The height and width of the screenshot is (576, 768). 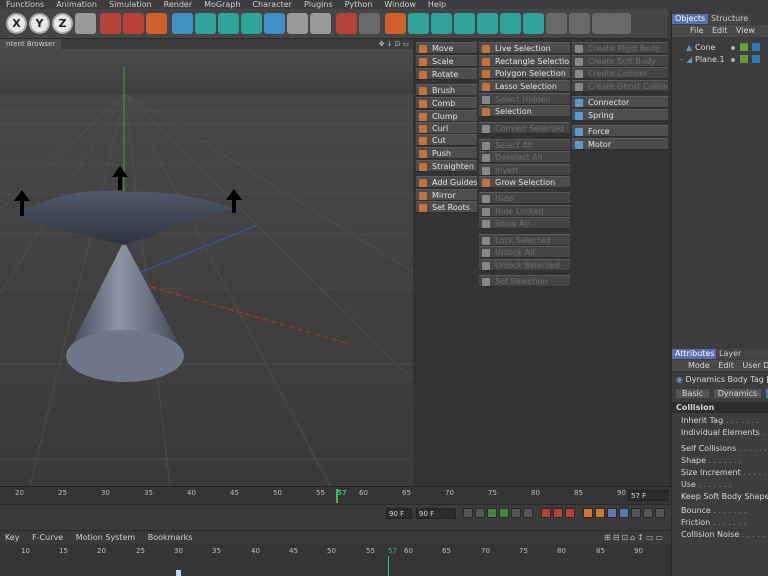 What do you see at coordinates (620, 23) in the screenshot?
I see `layout-switch-icon` at bounding box center [620, 23].